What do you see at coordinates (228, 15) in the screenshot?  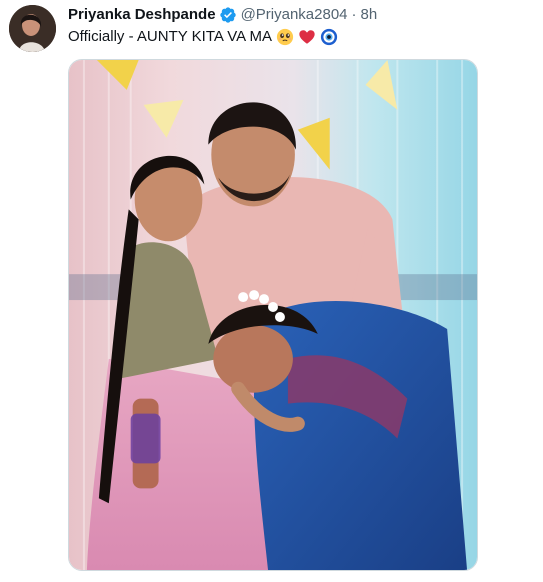 I see `verified-badge-icon` at bounding box center [228, 15].